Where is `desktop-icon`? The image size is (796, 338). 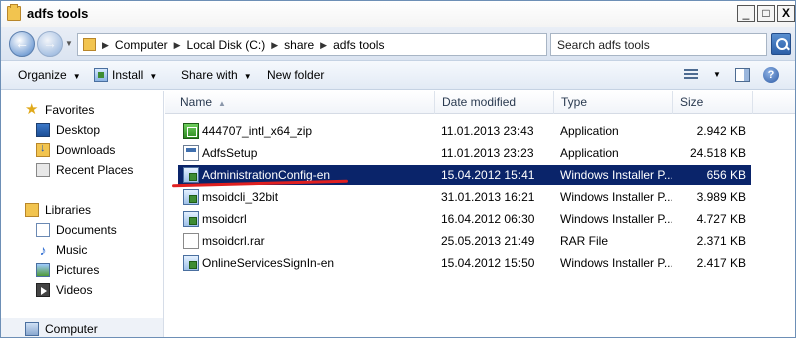
desktop-icon is located at coordinates (43, 130).